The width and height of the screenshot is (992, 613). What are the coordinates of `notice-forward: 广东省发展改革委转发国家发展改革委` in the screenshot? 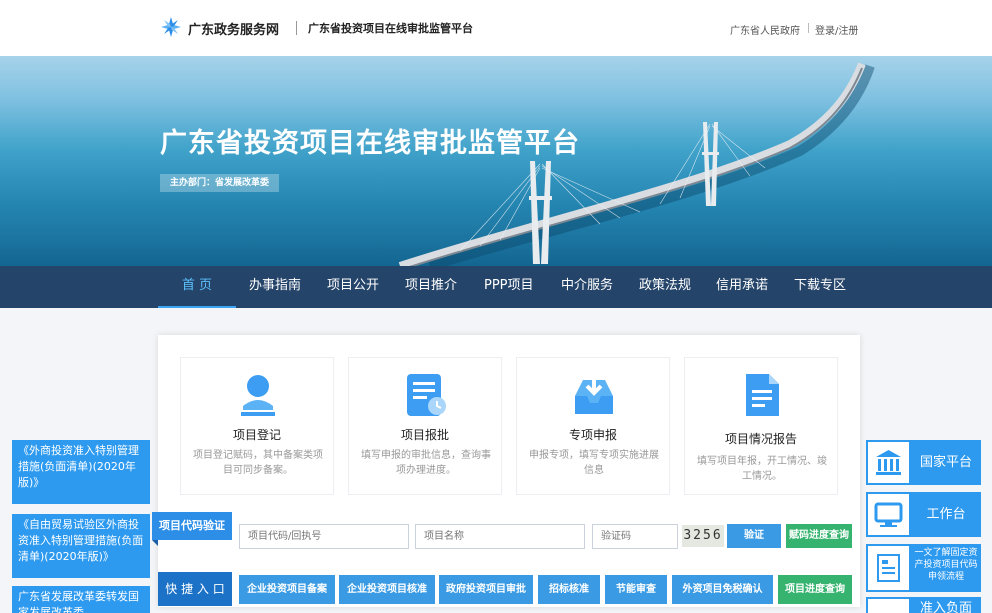 It's located at (81, 599).